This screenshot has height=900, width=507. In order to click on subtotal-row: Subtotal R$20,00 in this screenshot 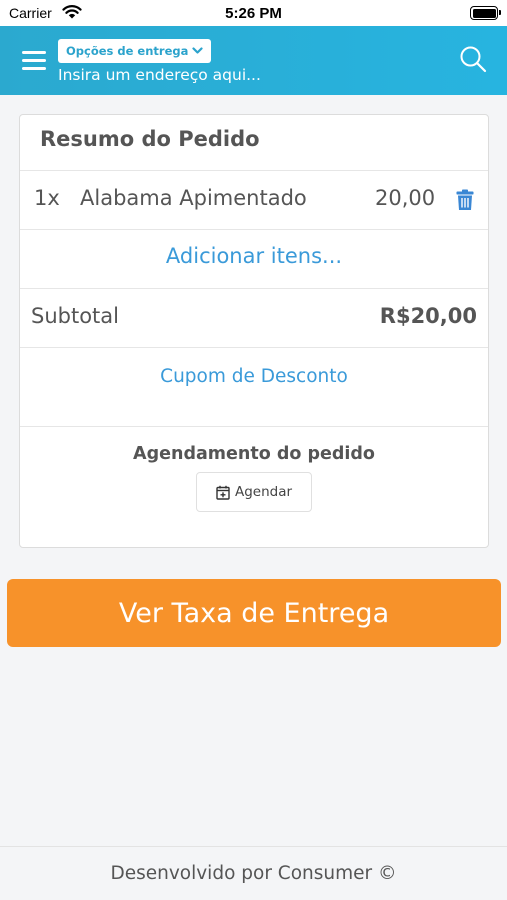, I will do `click(254, 317)`.